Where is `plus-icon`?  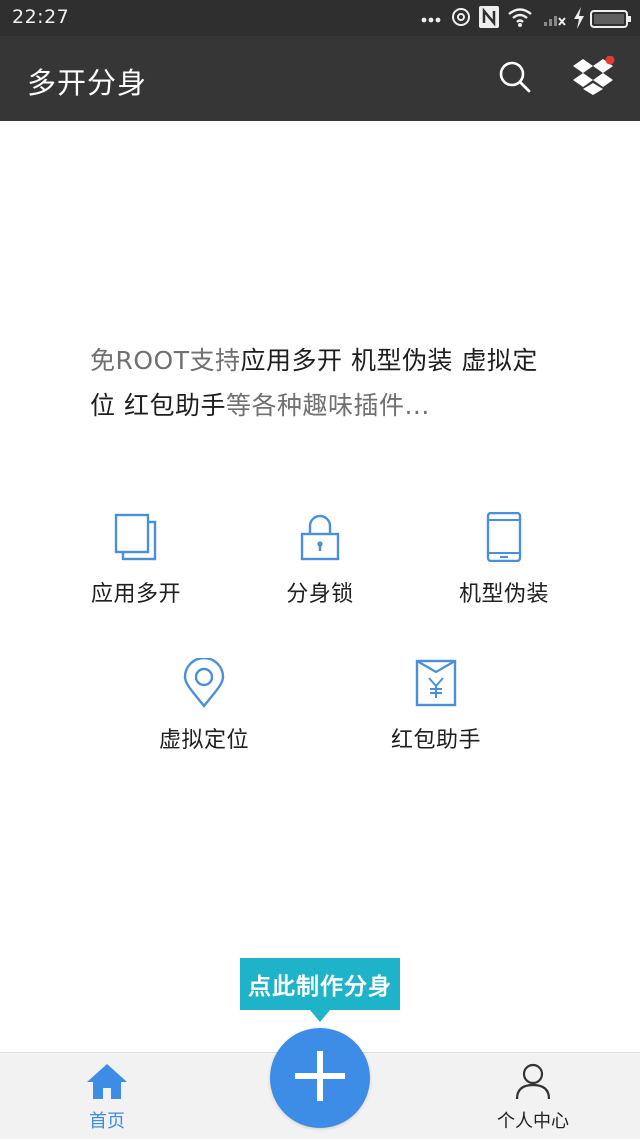
plus-icon is located at coordinates (320, 1078).